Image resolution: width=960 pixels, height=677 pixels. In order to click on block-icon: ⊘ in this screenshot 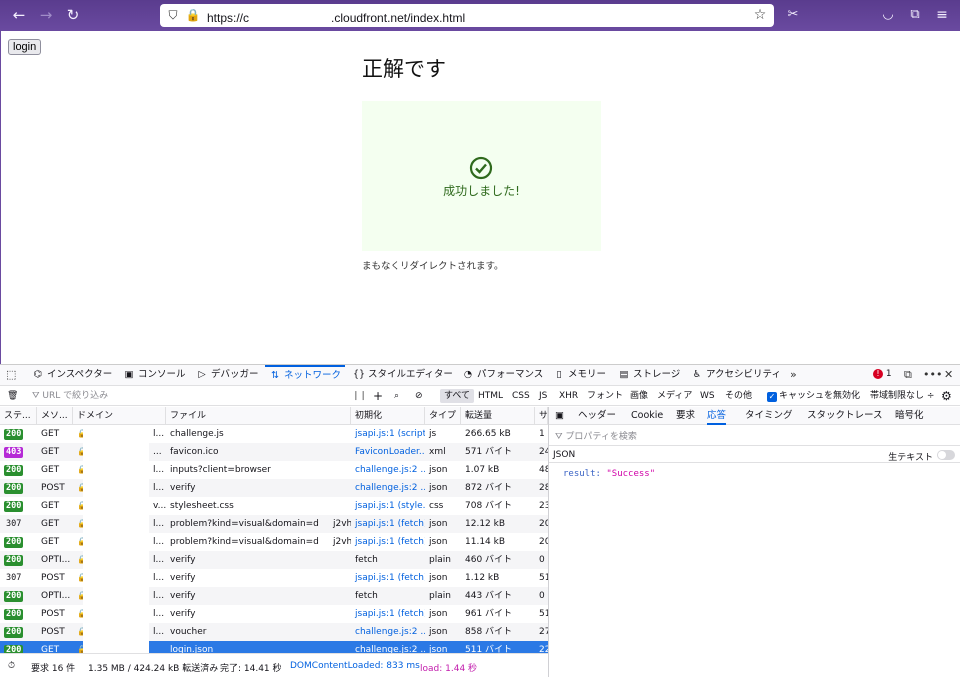, I will do `click(419, 396)`.